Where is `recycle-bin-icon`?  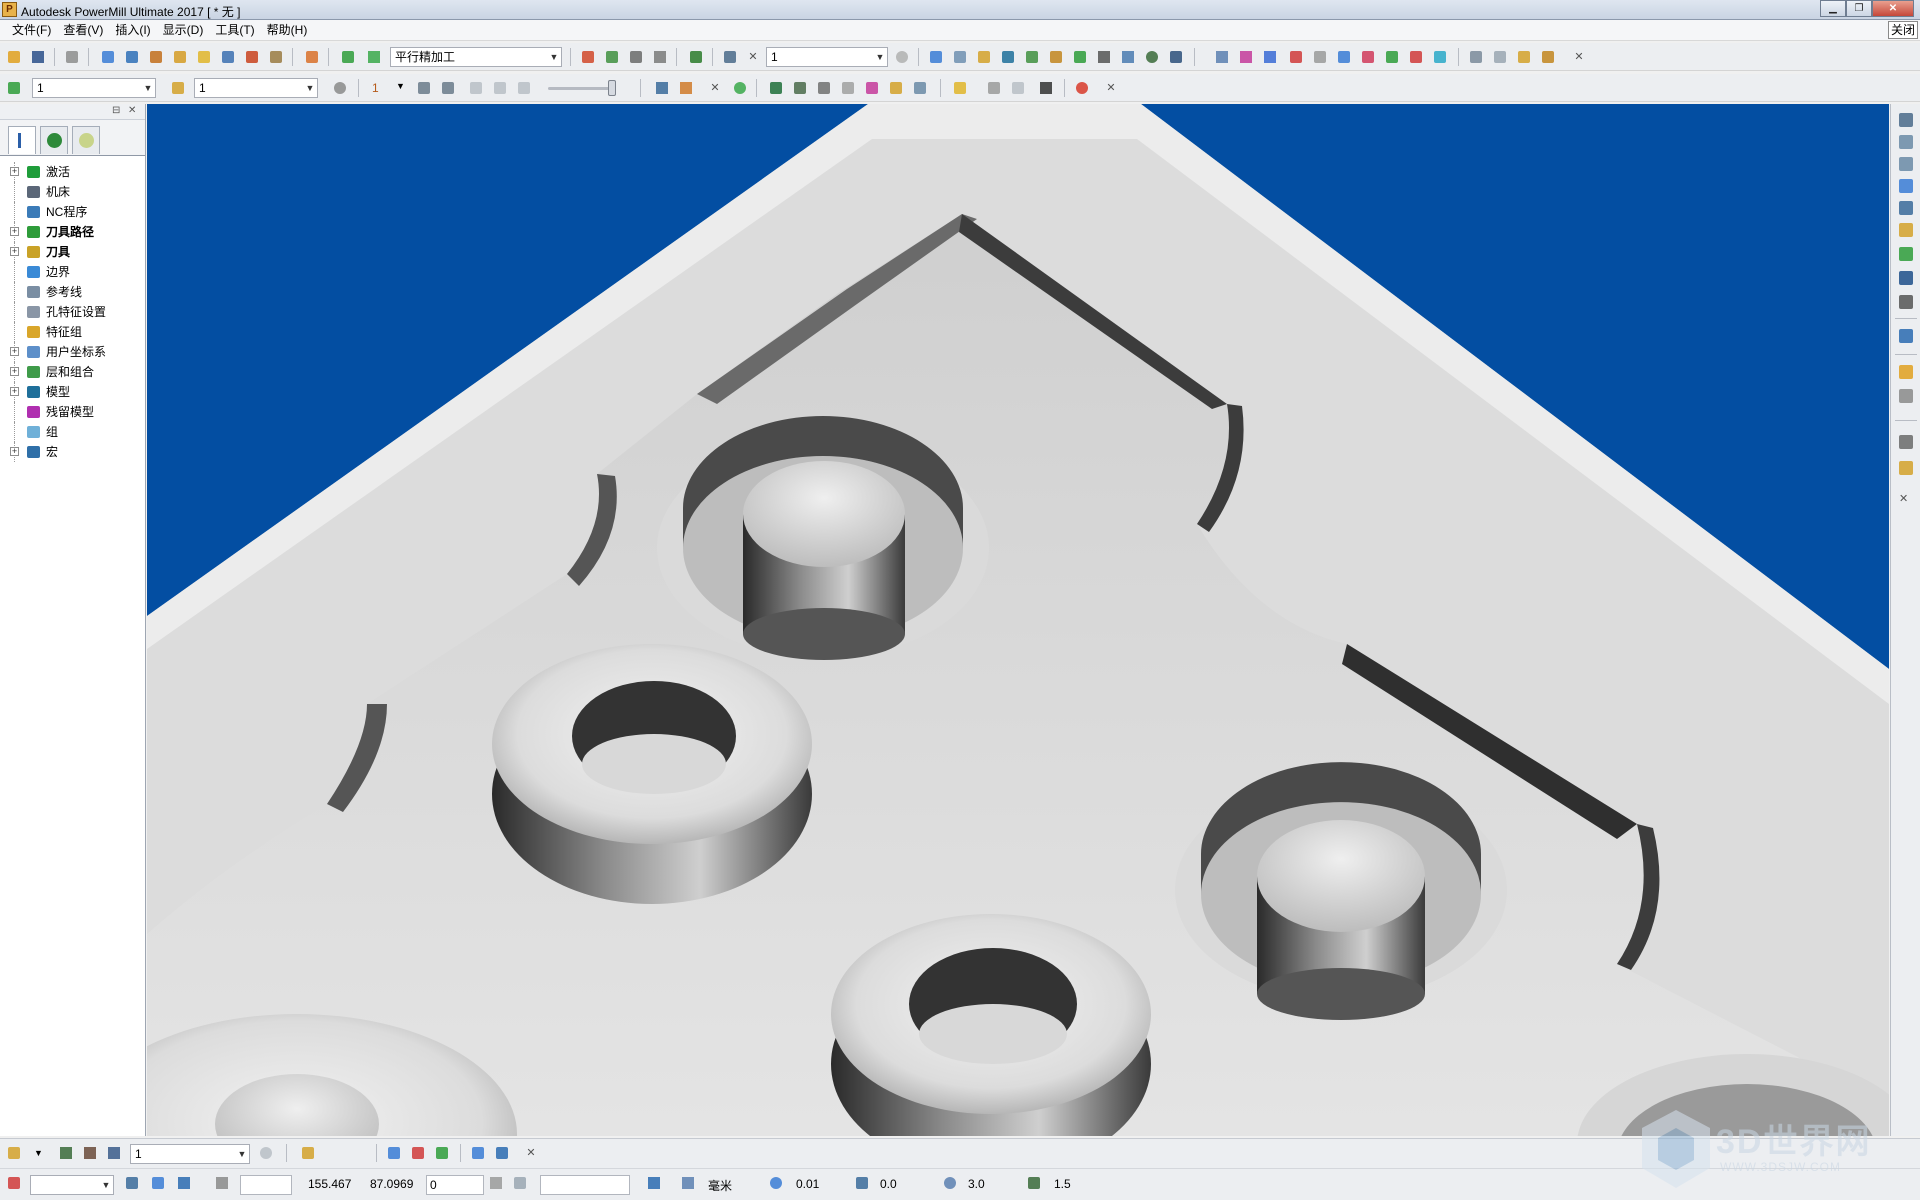 recycle-bin-icon is located at coordinates (86, 140).